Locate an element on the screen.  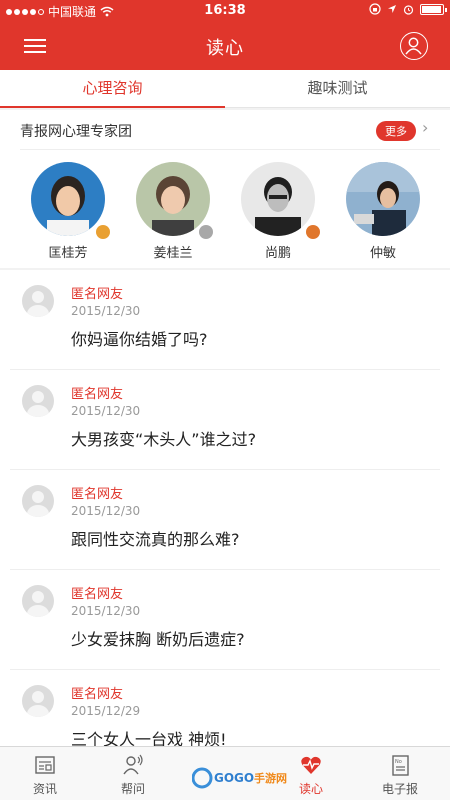
top-bar: 中国联通 16:38 读心 is located at coordinates (225, 35).